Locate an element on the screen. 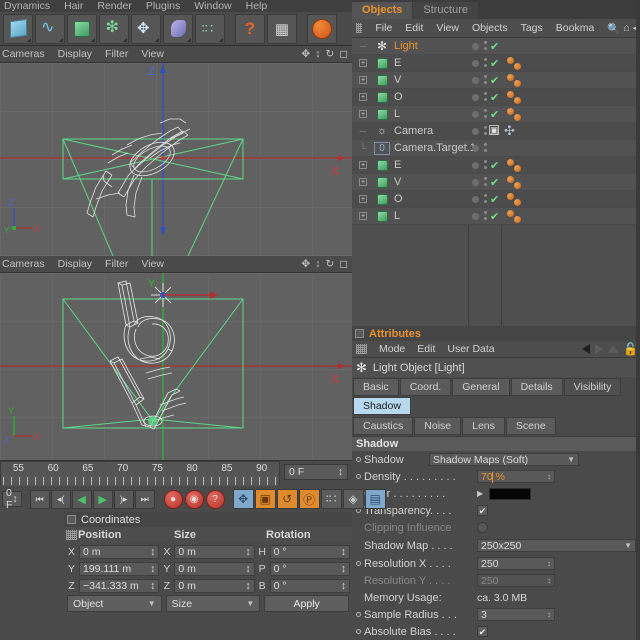 This screenshot has width=640, height=640. move-icon: ✥ is located at coordinates (243, 499).